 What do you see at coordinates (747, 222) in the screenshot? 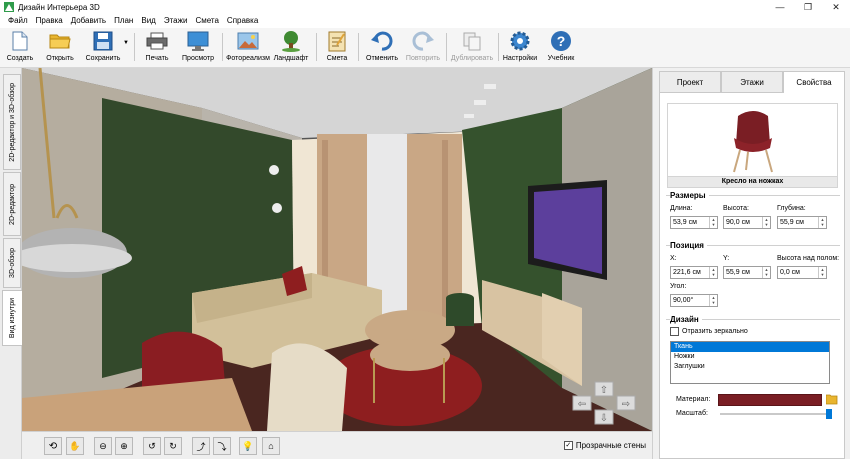
I see `height-field: 90,0 см ▲ ▼` at bounding box center [747, 222].